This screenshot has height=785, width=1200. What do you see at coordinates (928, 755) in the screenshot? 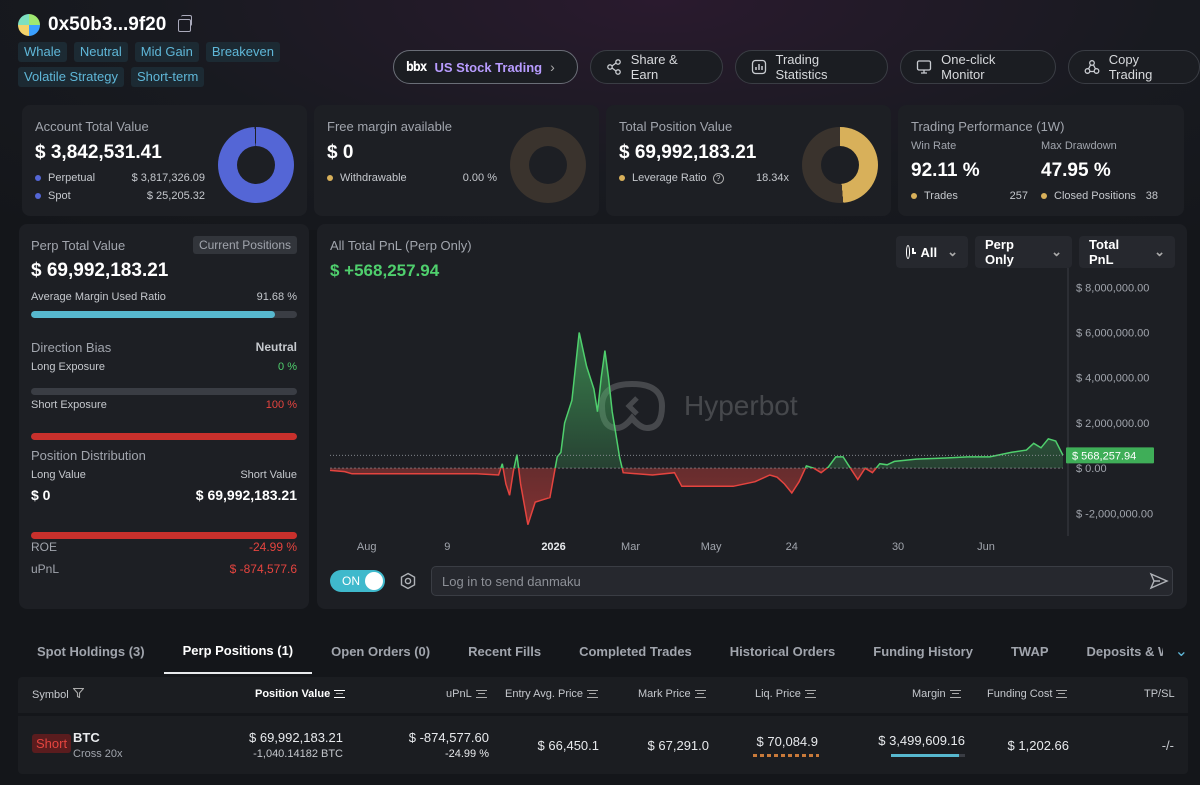
I see `margin-bar` at bounding box center [928, 755].